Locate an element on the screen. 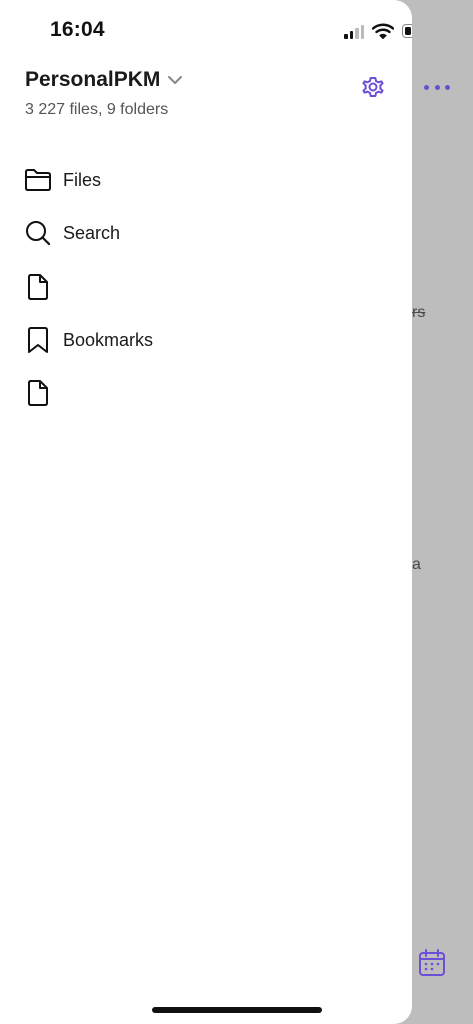  home-indicator is located at coordinates (237, 1010).